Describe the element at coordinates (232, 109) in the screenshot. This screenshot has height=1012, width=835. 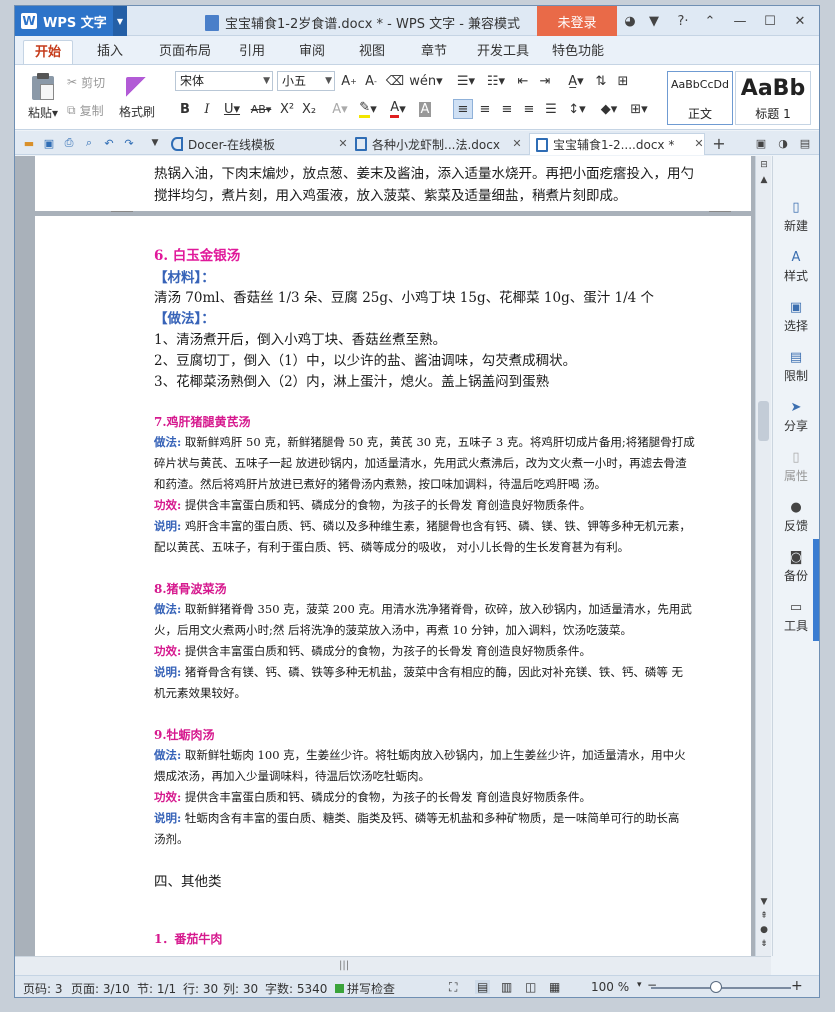
I see `underline-icon: U▾` at that location.